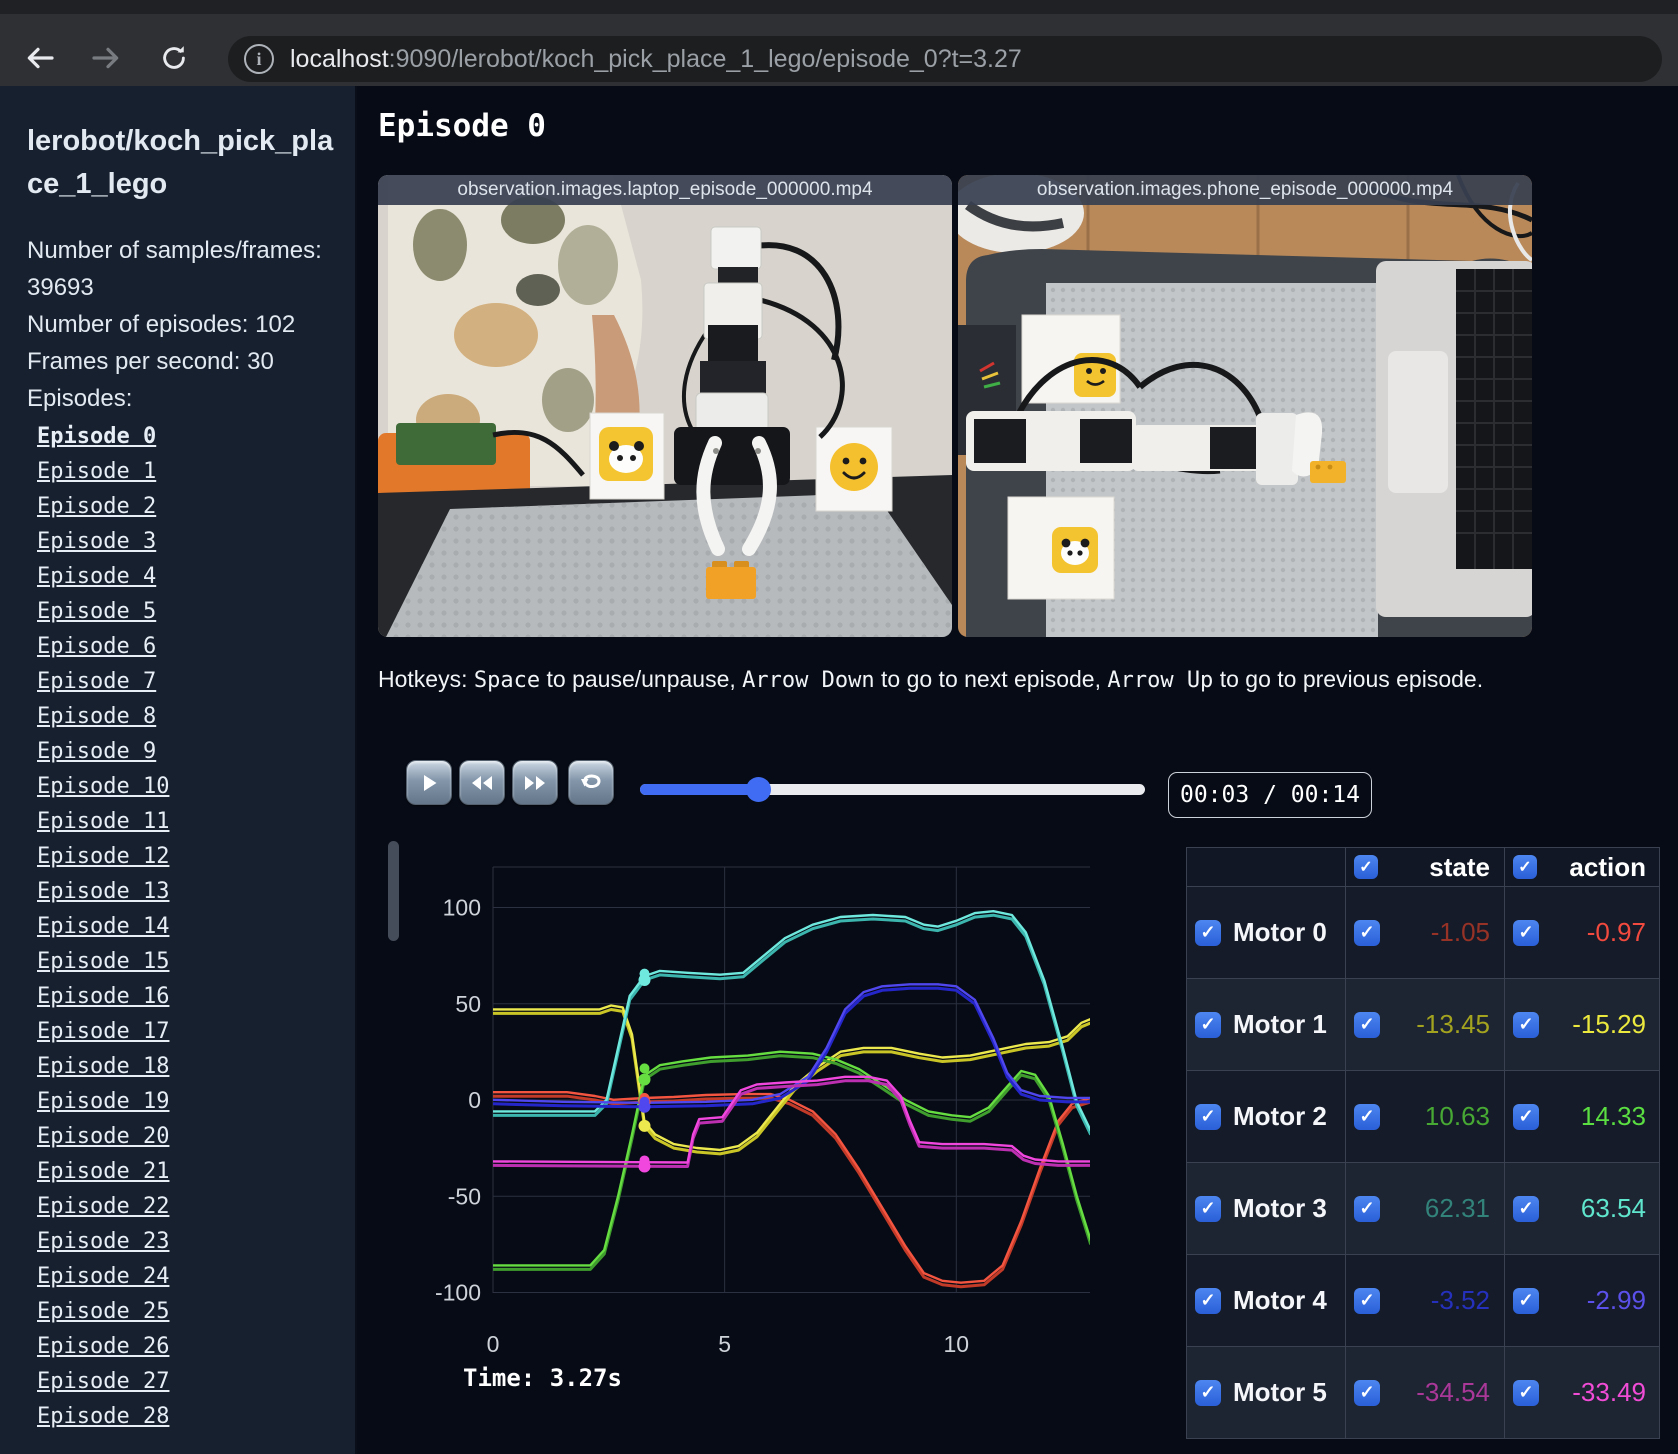 This screenshot has height=1454, width=1678. What do you see at coordinates (186, 1031) in the screenshot?
I see `sidebar-episode-link: Episode 17` at bounding box center [186, 1031].